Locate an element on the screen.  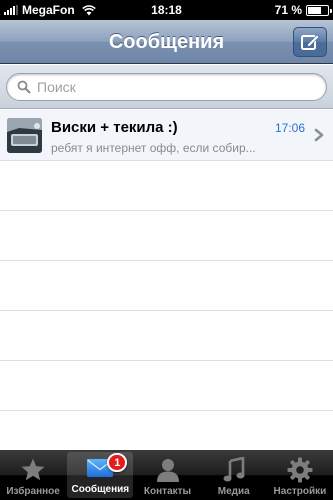
tab-contacts: Контакты is located at coordinates (167, 475).